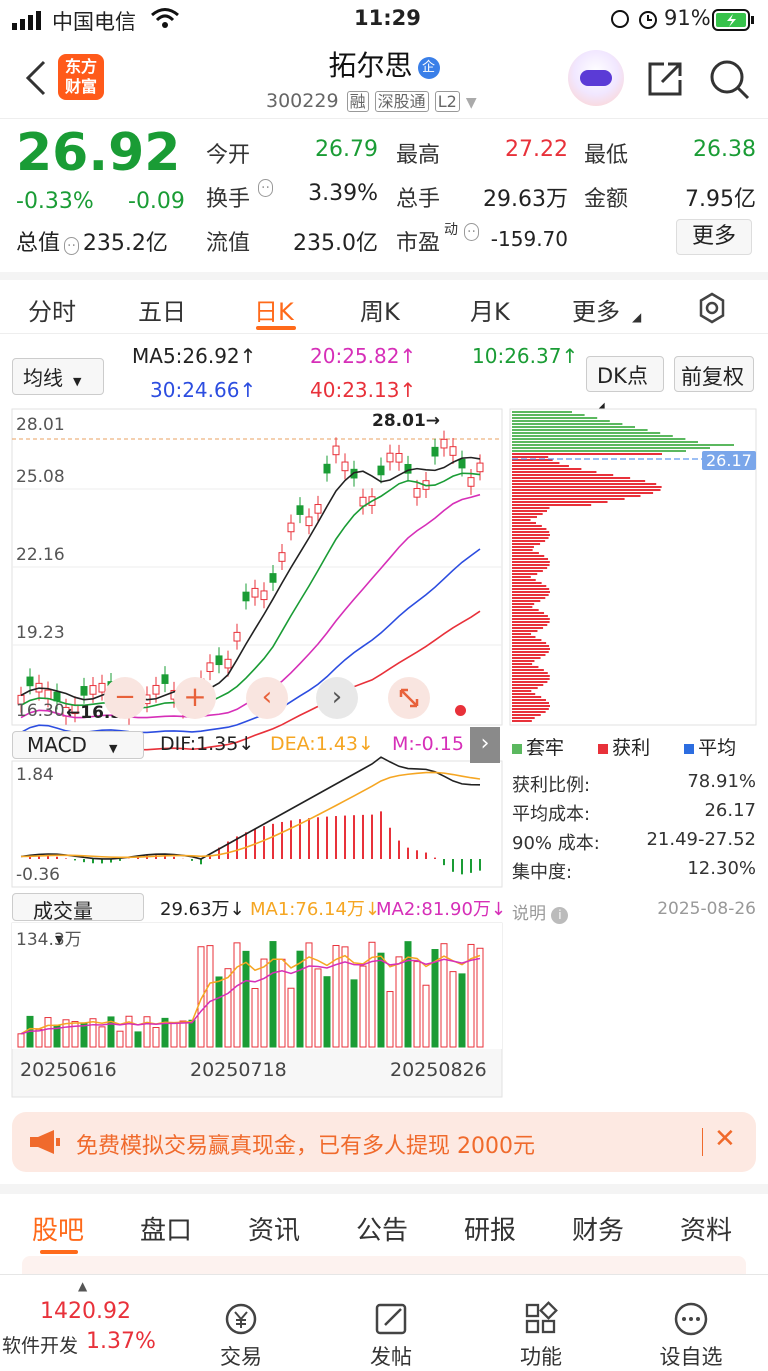  What do you see at coordinates (83, 1286) in the screenshot?
I see `caret-up-icon: ▲` at bounding box center [83, 1286].